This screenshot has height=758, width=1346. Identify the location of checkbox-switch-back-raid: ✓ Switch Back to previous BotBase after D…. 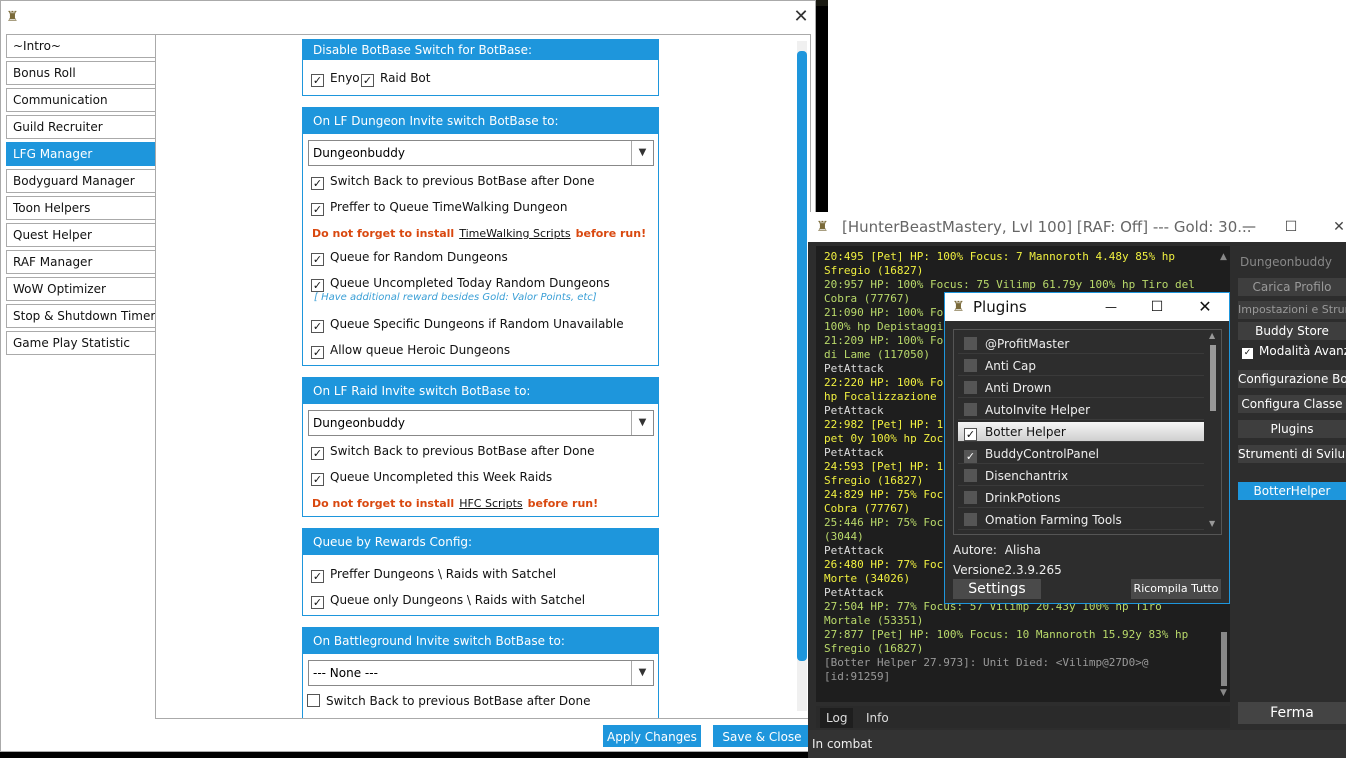
(453, 451).